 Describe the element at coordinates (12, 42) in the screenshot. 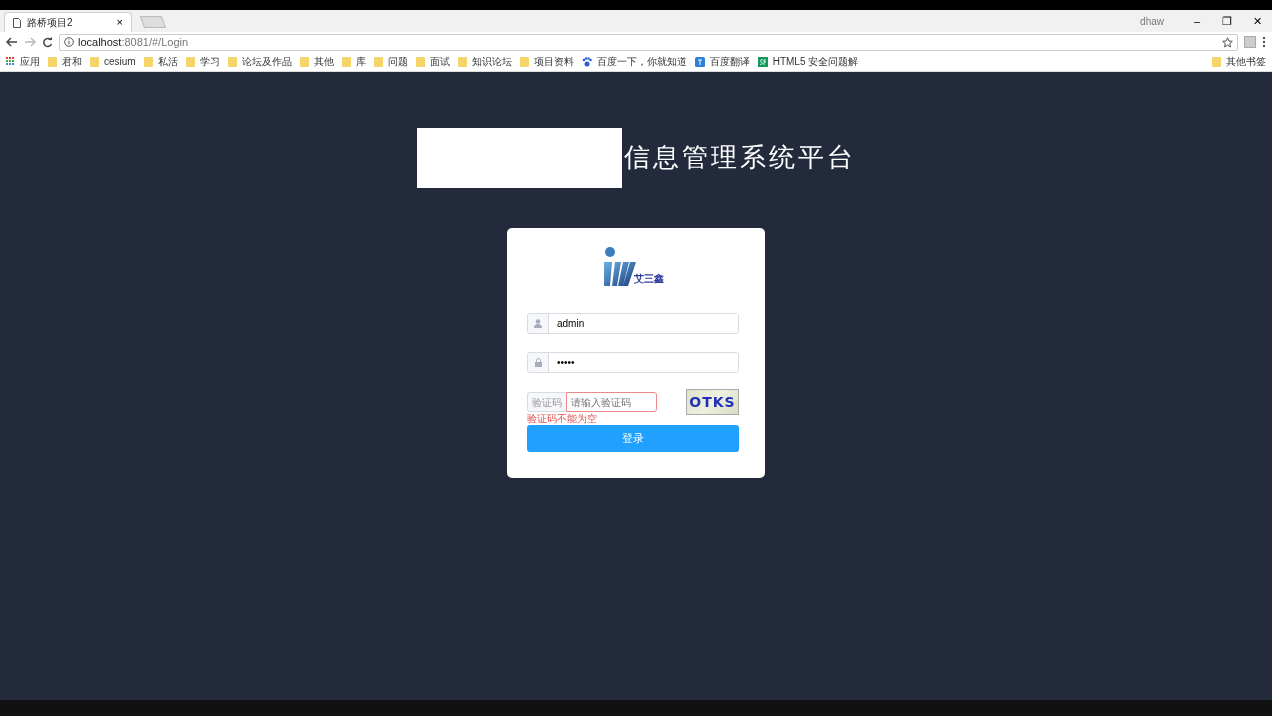

I see `back-icon` at that location.